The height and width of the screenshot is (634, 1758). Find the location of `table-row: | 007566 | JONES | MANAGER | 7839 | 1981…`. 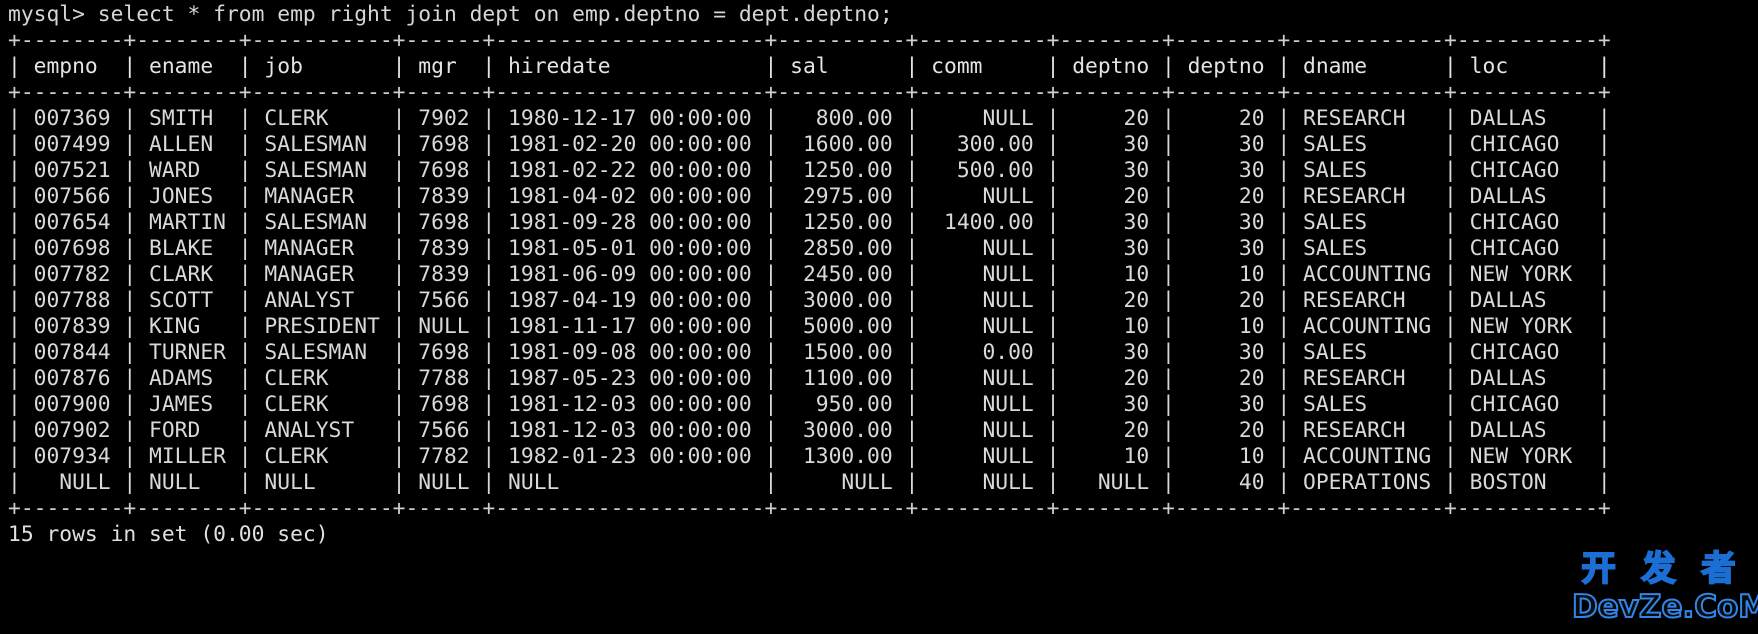

table-row: | 007566 | JONES | MANAGER | 7839 | 1981… is located at coordinates (809, 196).